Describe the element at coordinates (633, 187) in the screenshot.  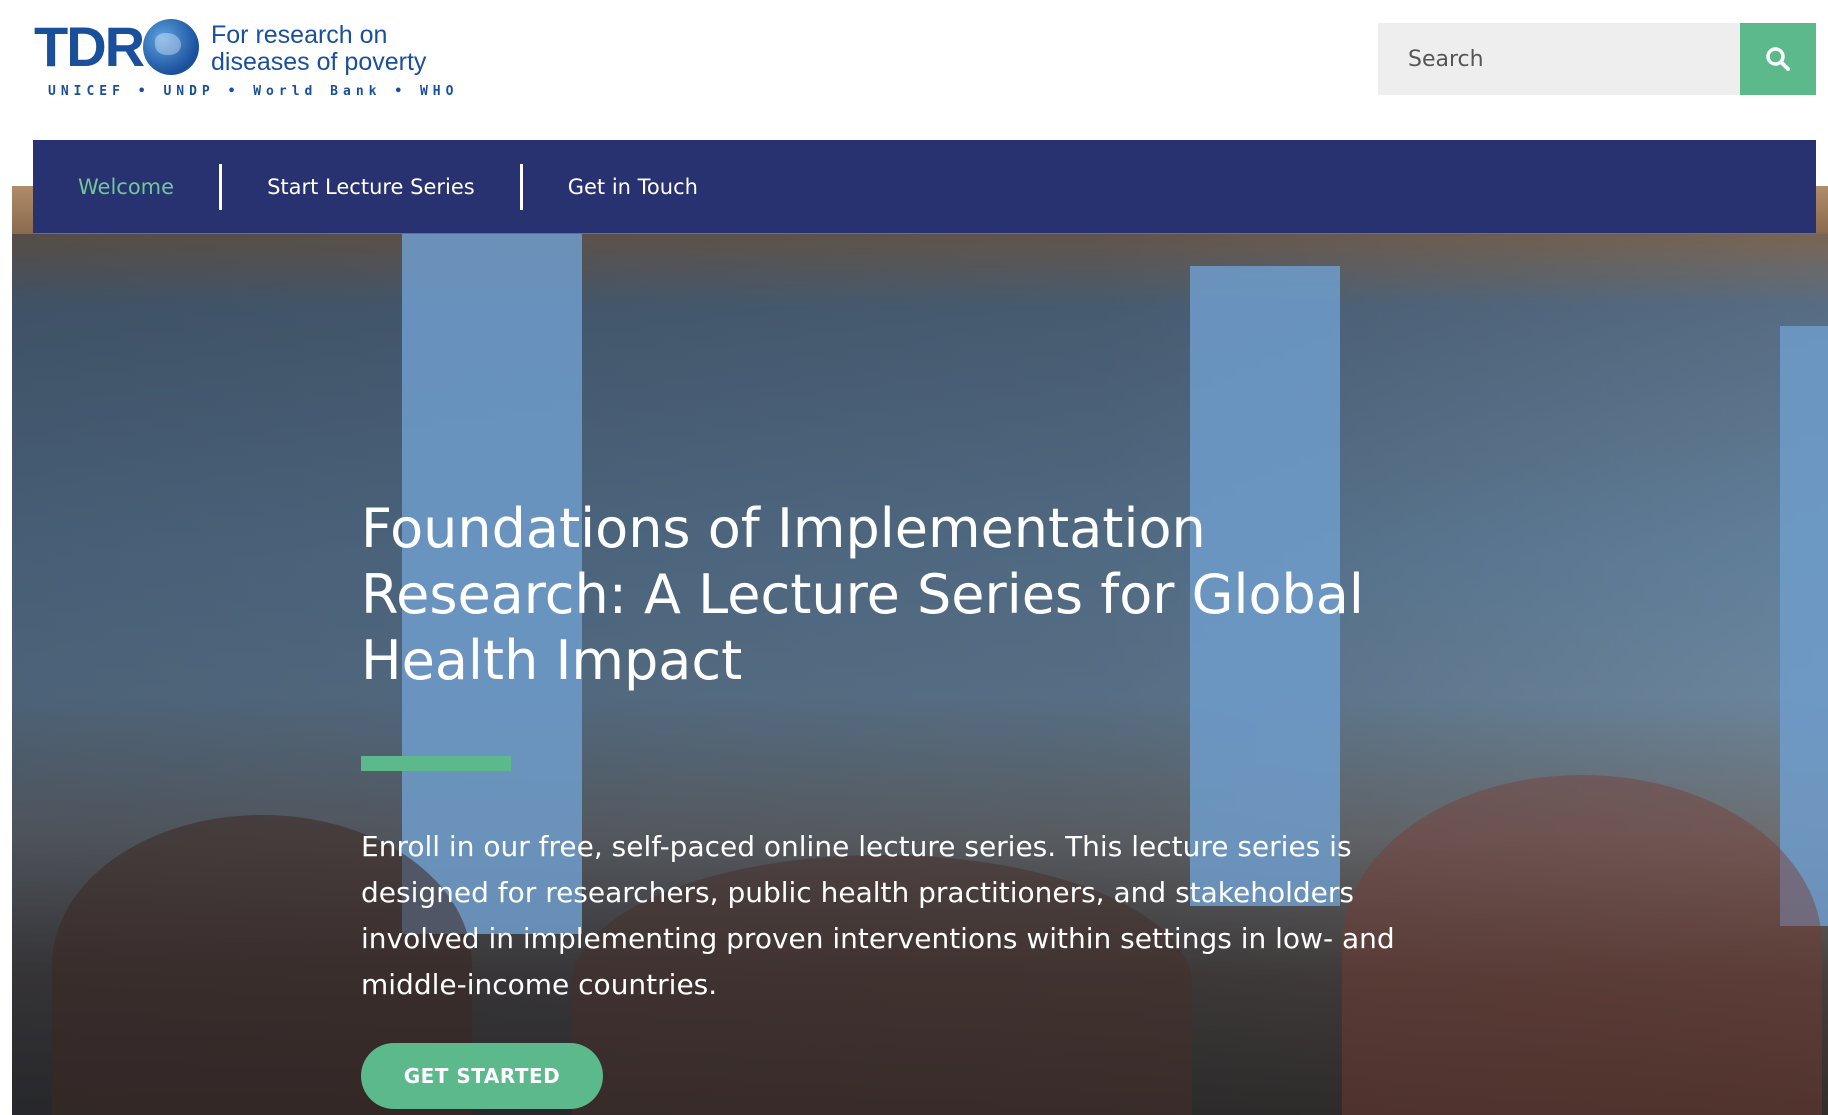
I see `nav-item-get-in-touch: Get in Touch` at that location.